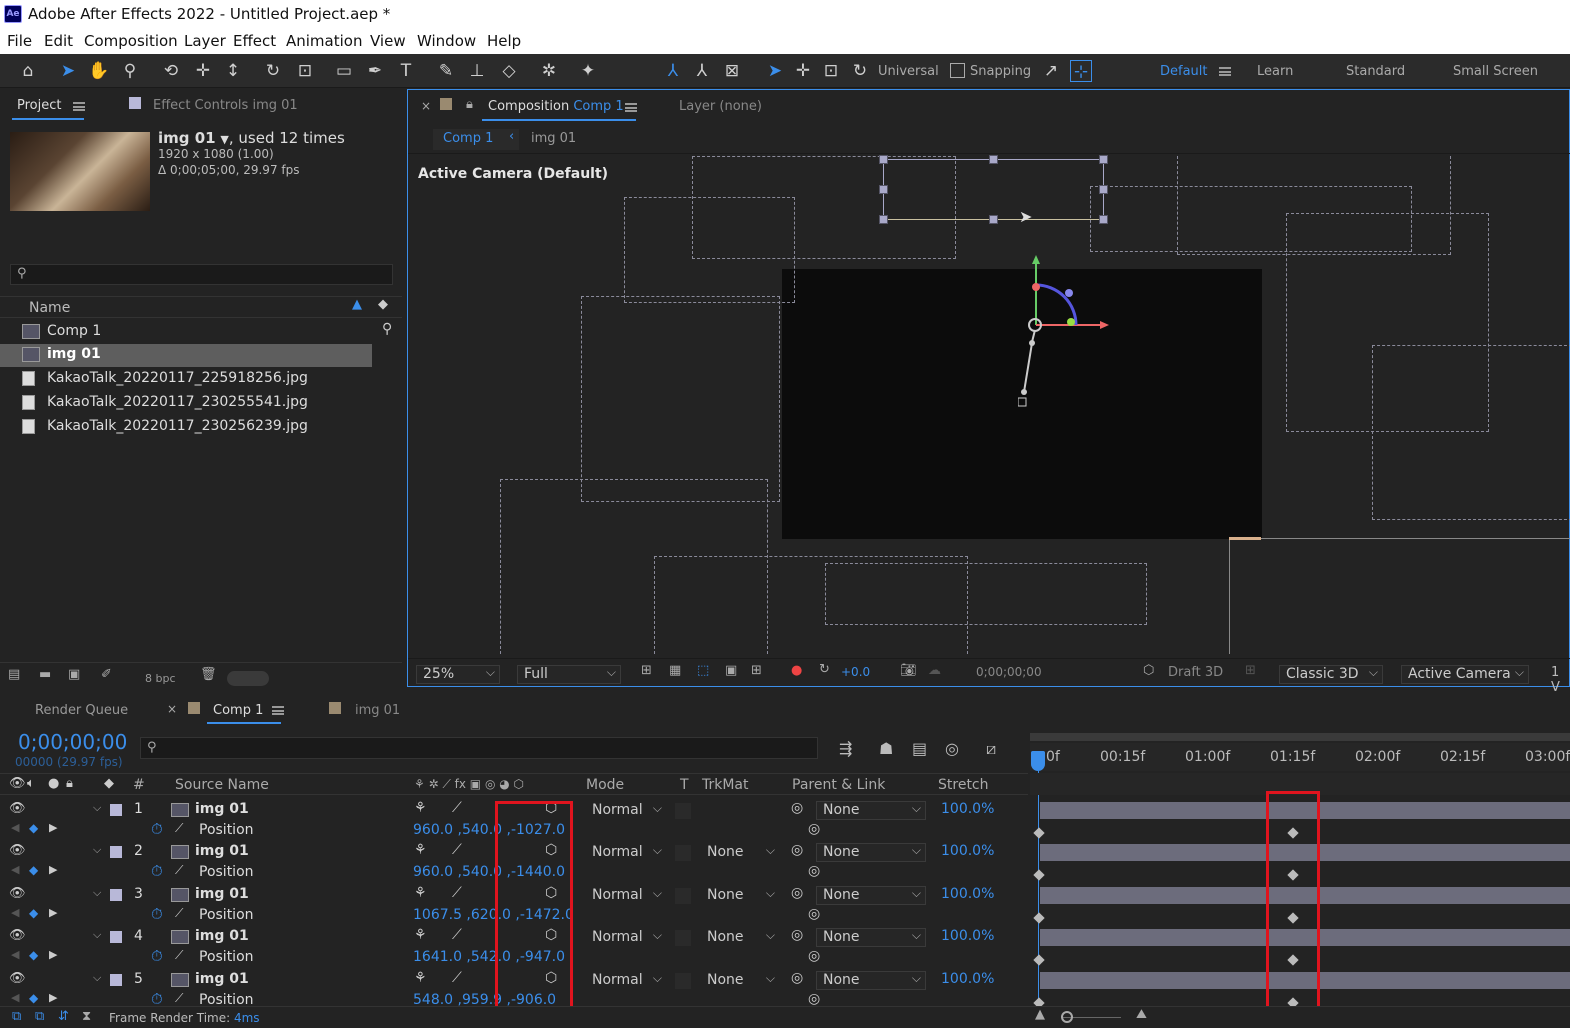  Describe the element at coordinates (796, 670) in the screenshot. I see `color-channels-icon: ●` at that location.